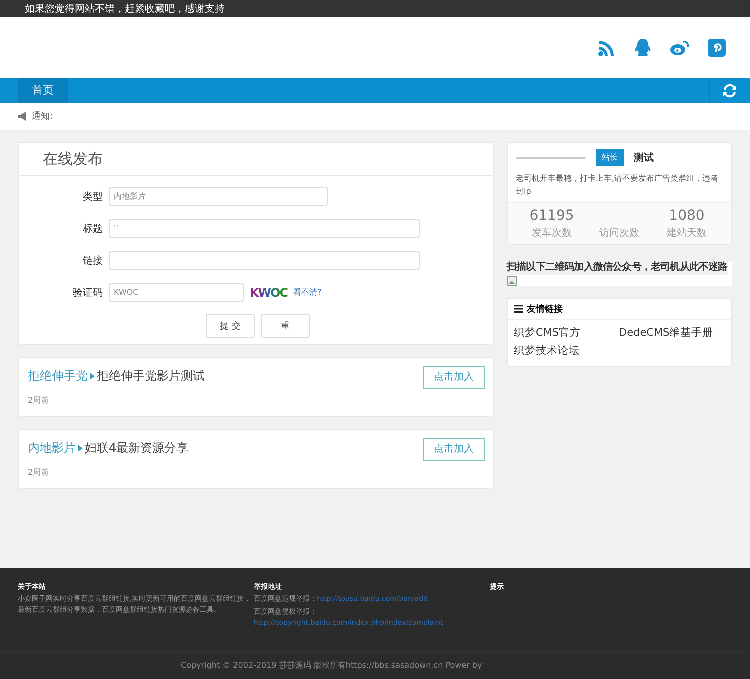  Describe the element at coordinates (518, 309) in the screenshot. I see `menu-icon` at that location.